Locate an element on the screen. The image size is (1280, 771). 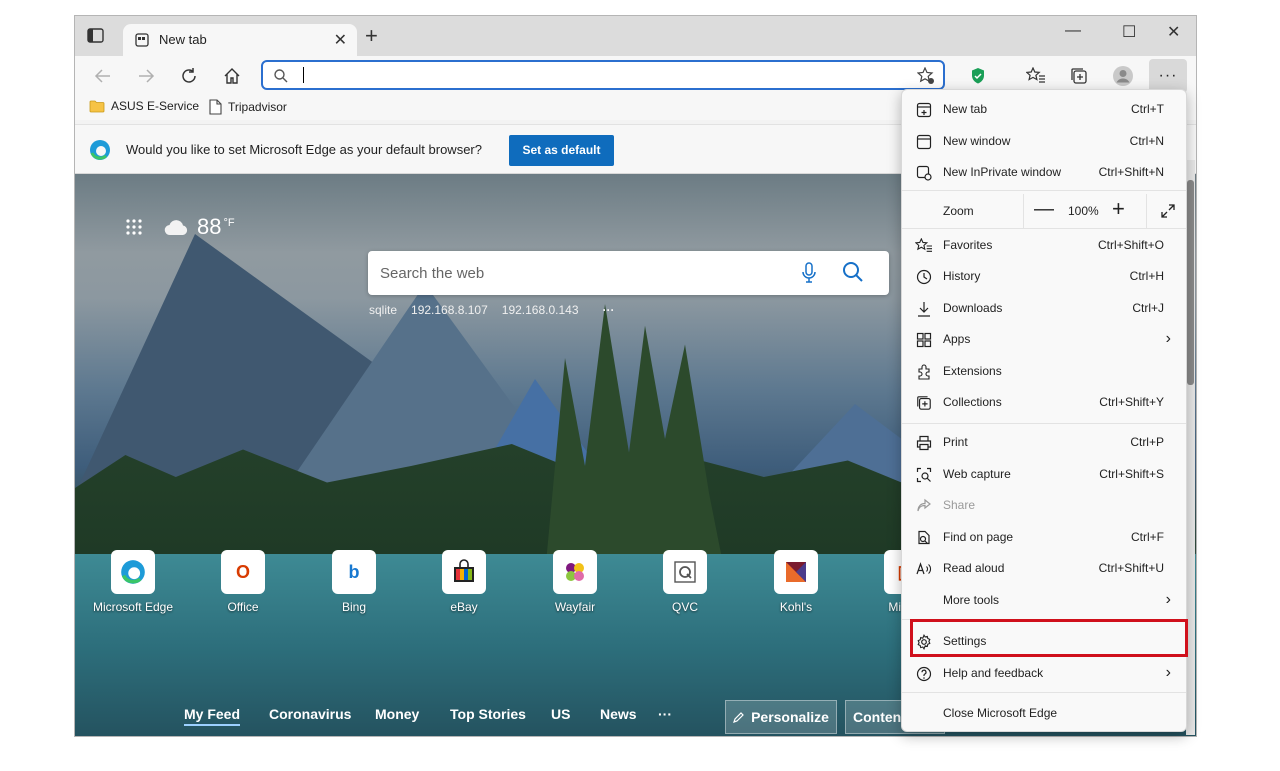
feed-tab-my-feed: My Feed is located at coordinates (212, 716).